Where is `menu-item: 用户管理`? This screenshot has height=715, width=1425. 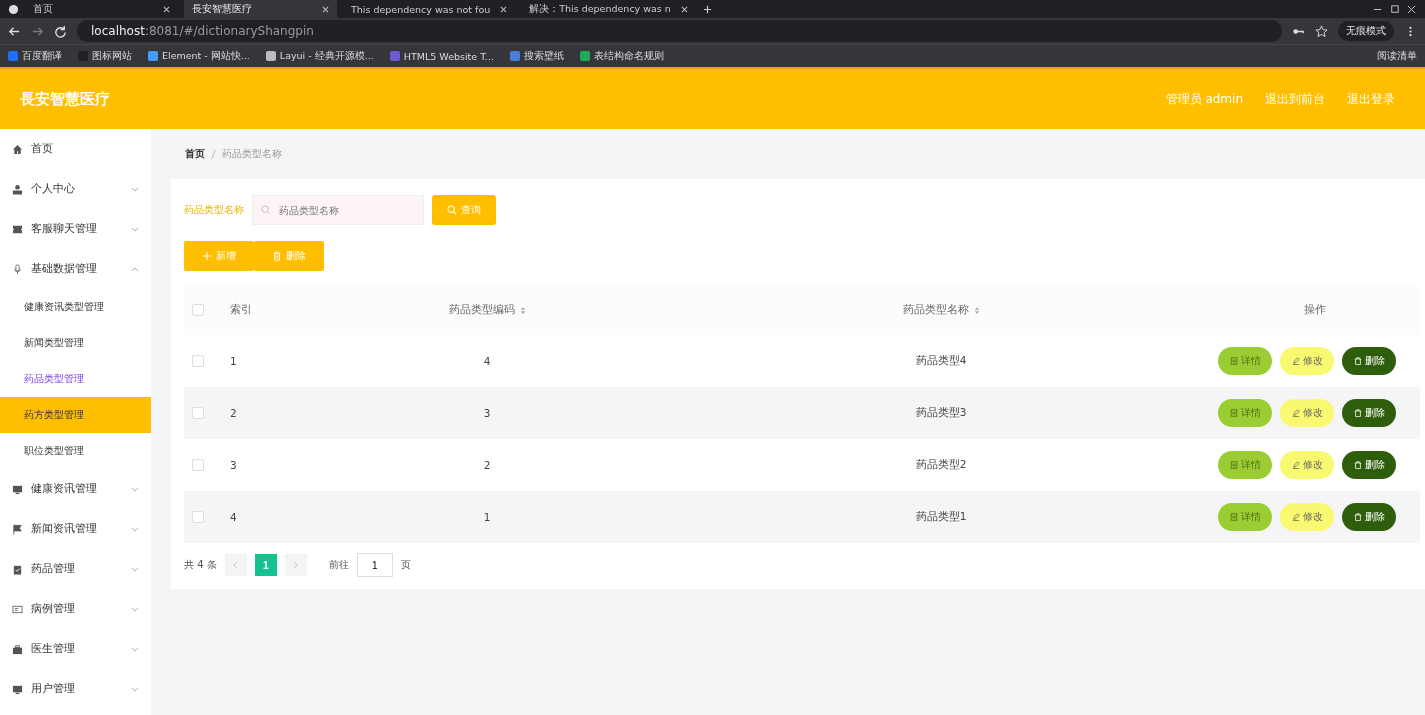 menu-item: 用户管理 is located at coordinates (75, 689).